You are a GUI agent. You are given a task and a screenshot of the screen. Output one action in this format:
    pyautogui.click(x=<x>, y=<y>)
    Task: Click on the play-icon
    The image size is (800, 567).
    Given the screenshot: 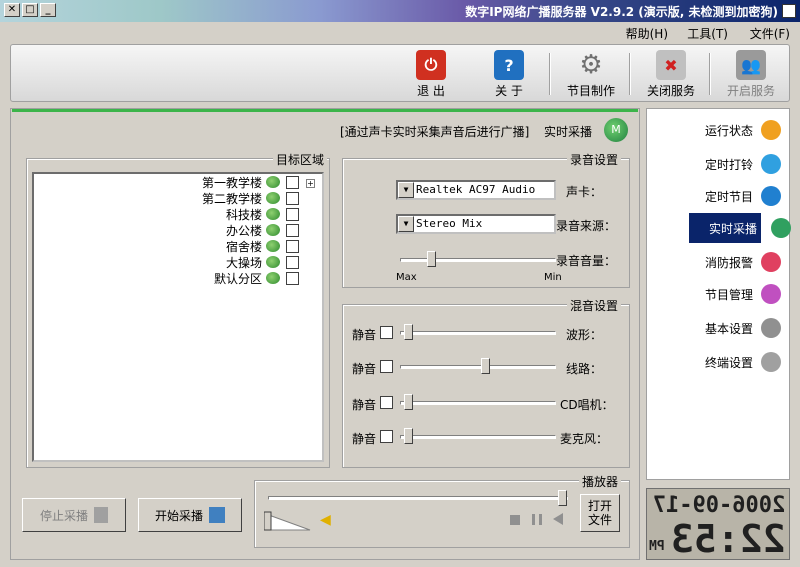 What is the action you would take?
    pyautogui.click(x=558, y=519)
    